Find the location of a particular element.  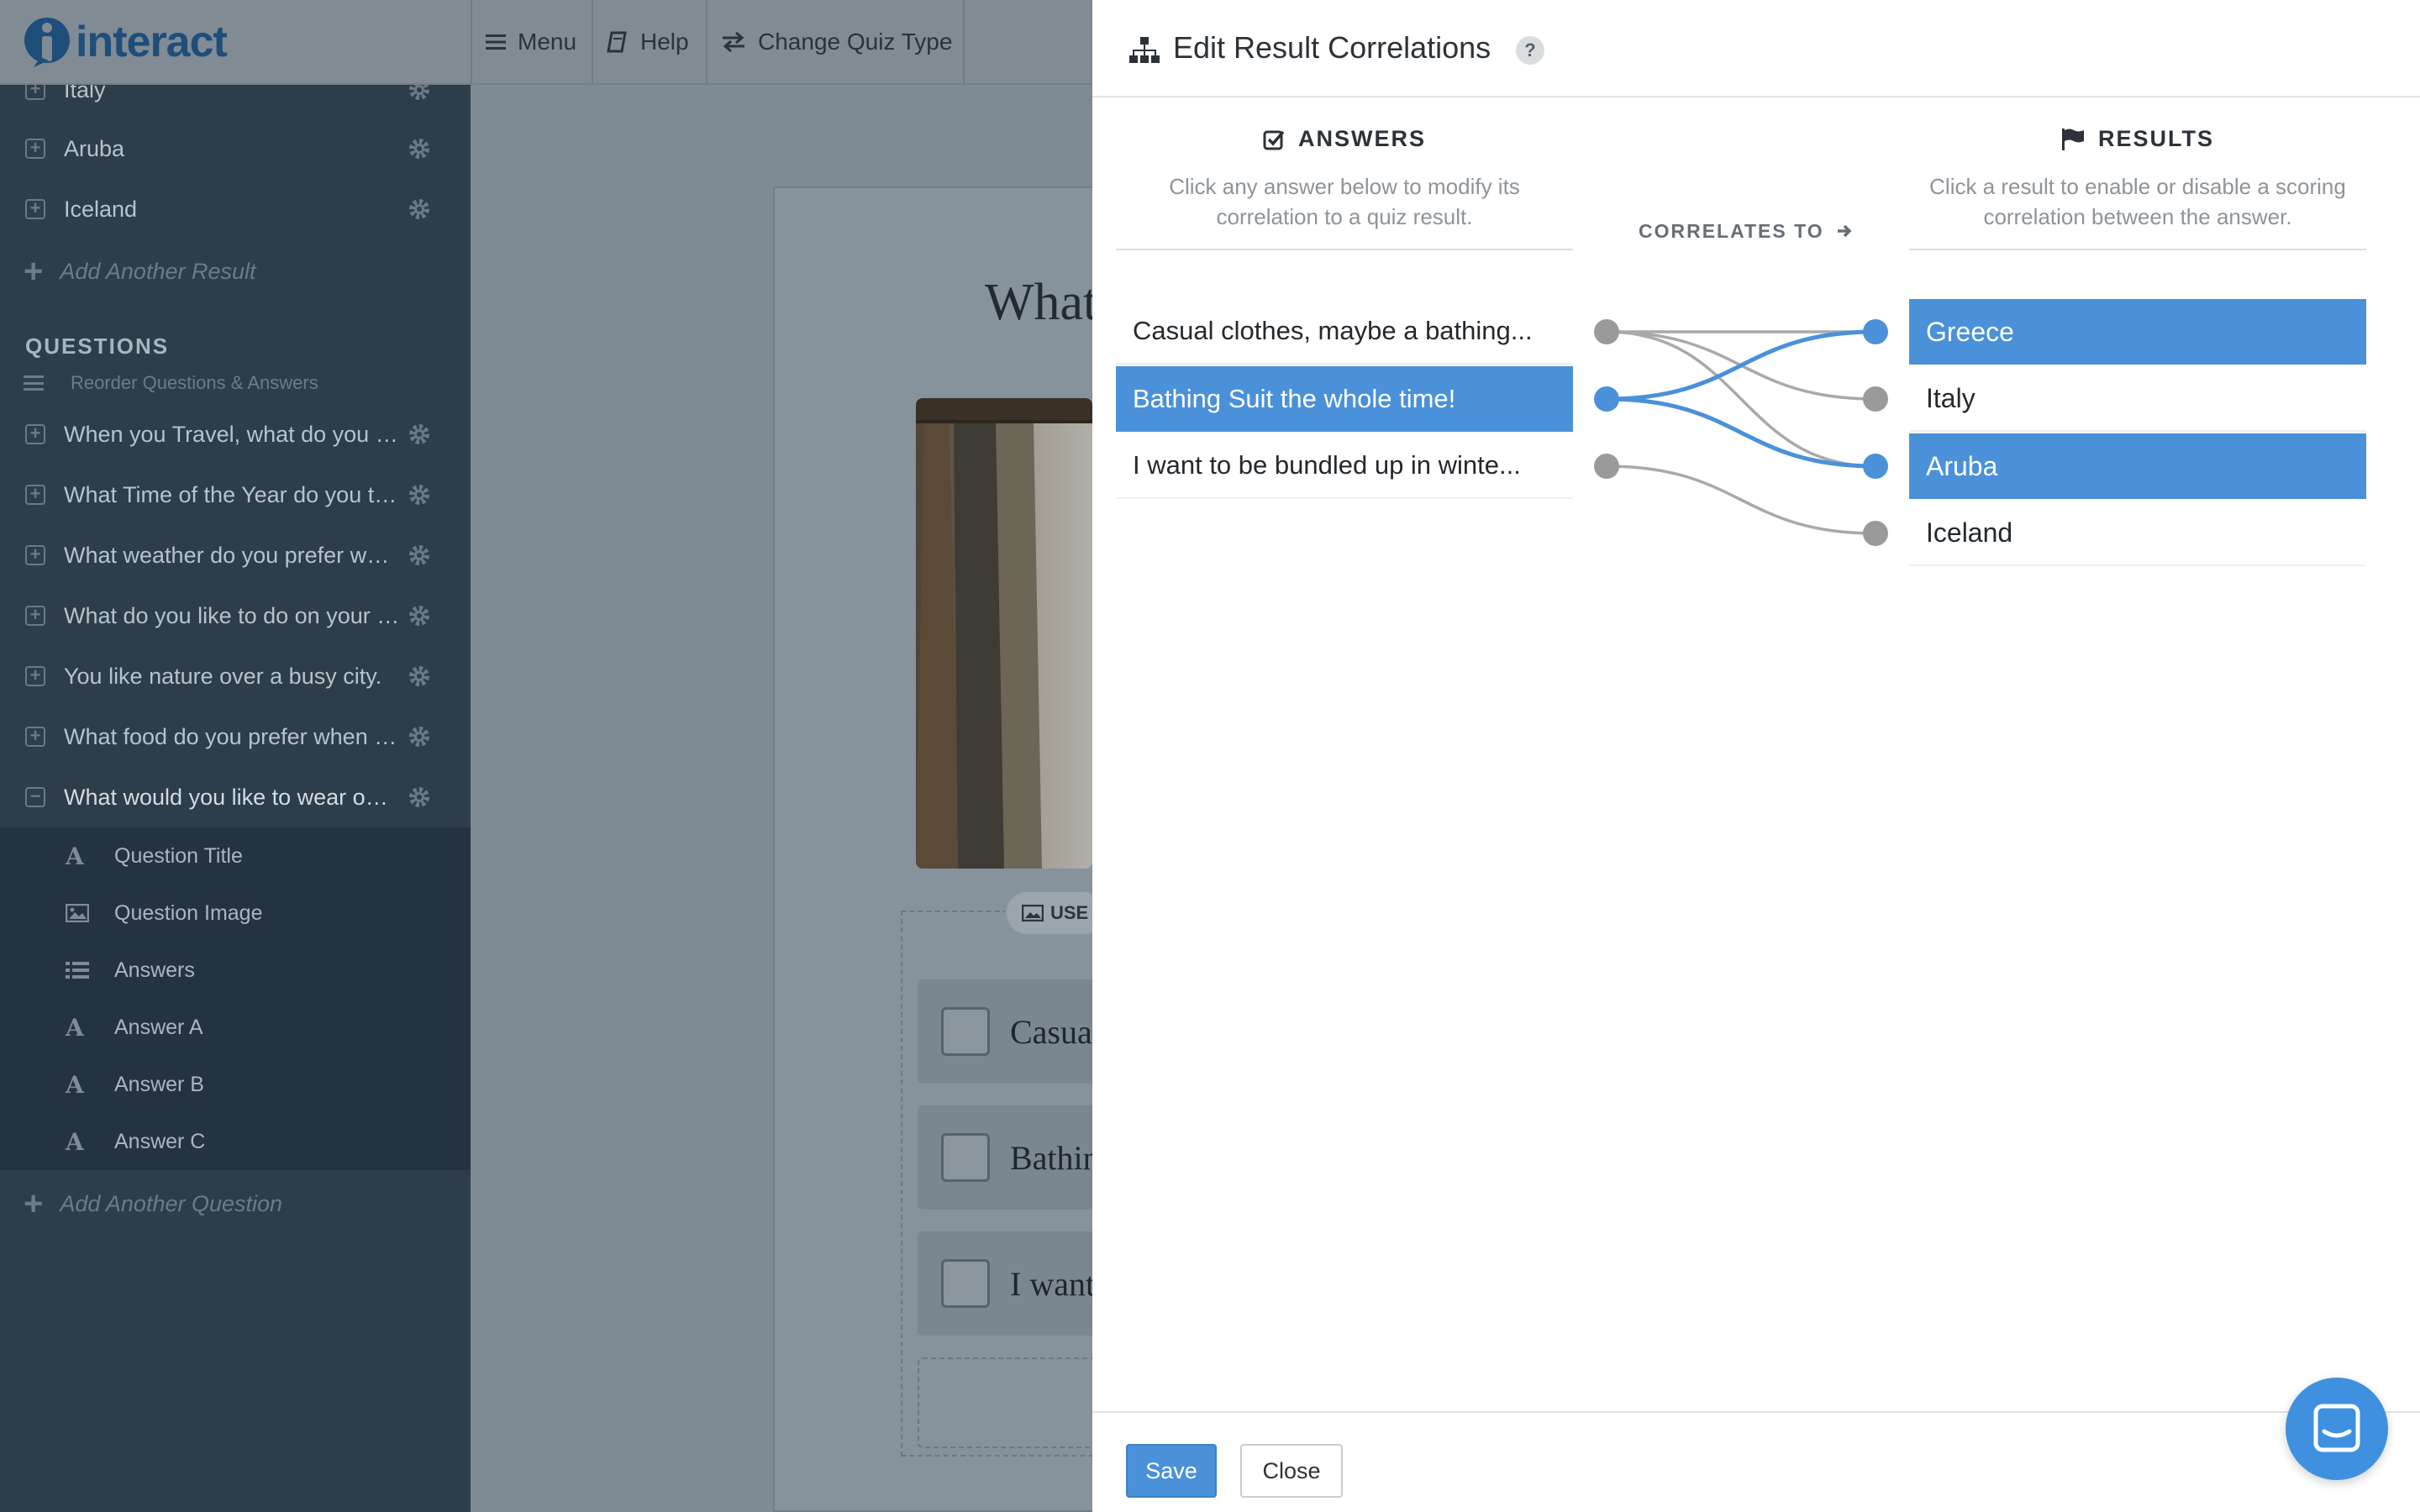

canvas-answer-text: Casual is located at coordinates (1056, 1031).